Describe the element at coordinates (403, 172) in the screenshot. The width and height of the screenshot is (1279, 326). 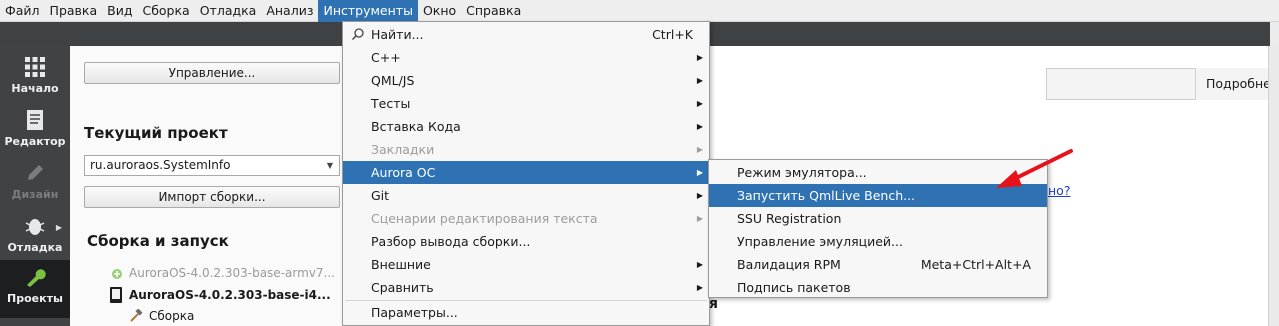
I see `menu-item-aurora-os-label: Aurora OC` at that location.